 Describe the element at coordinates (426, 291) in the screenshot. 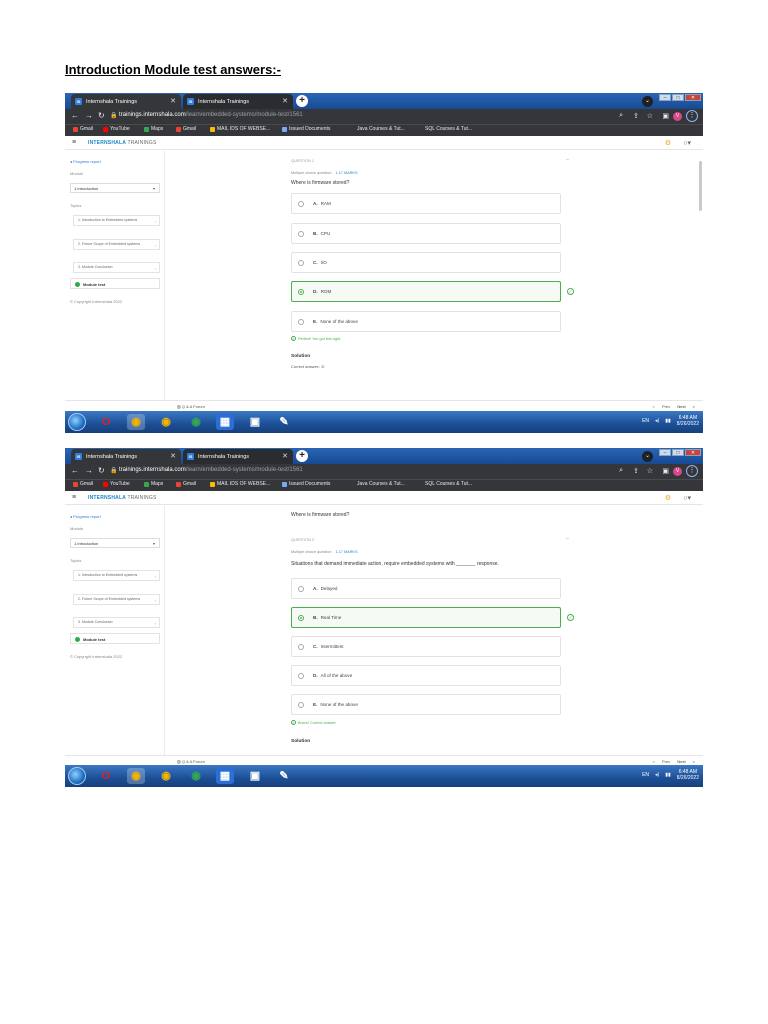

I see `answer-option-selected: D. ROM` at that location.